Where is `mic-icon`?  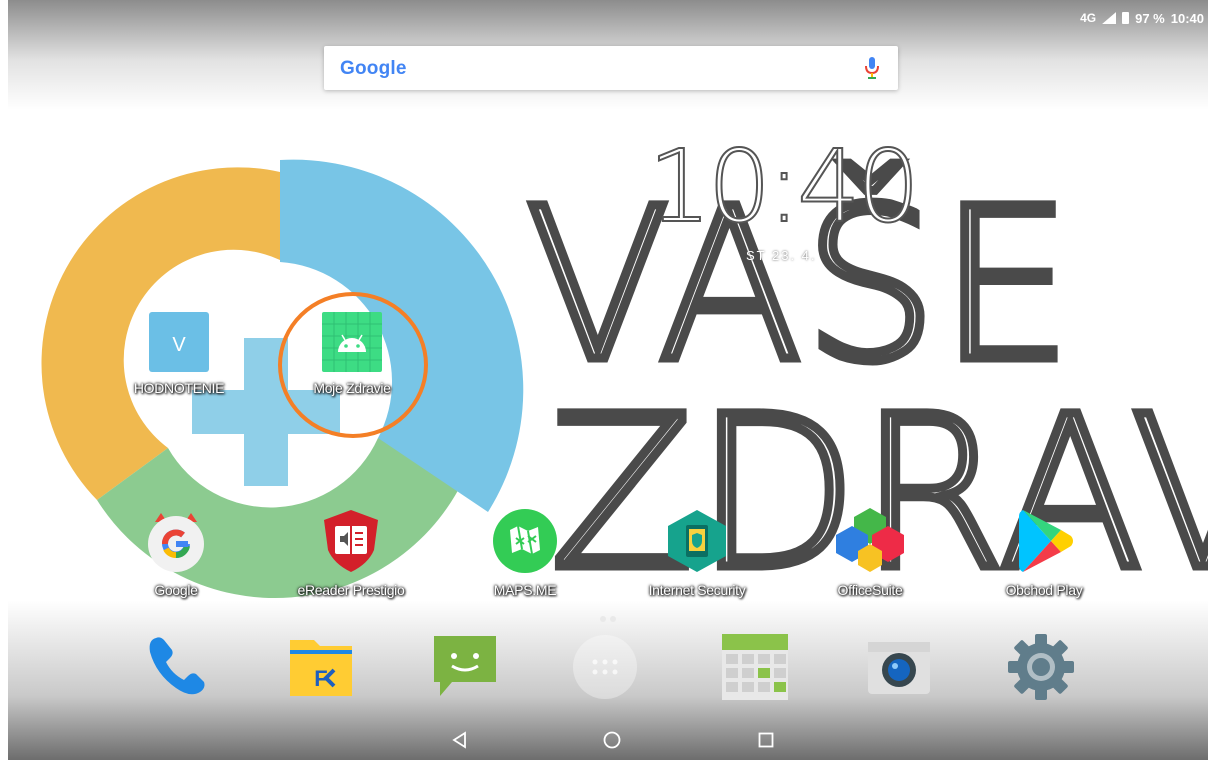 mic-icon is located at coordinates (872, 68).